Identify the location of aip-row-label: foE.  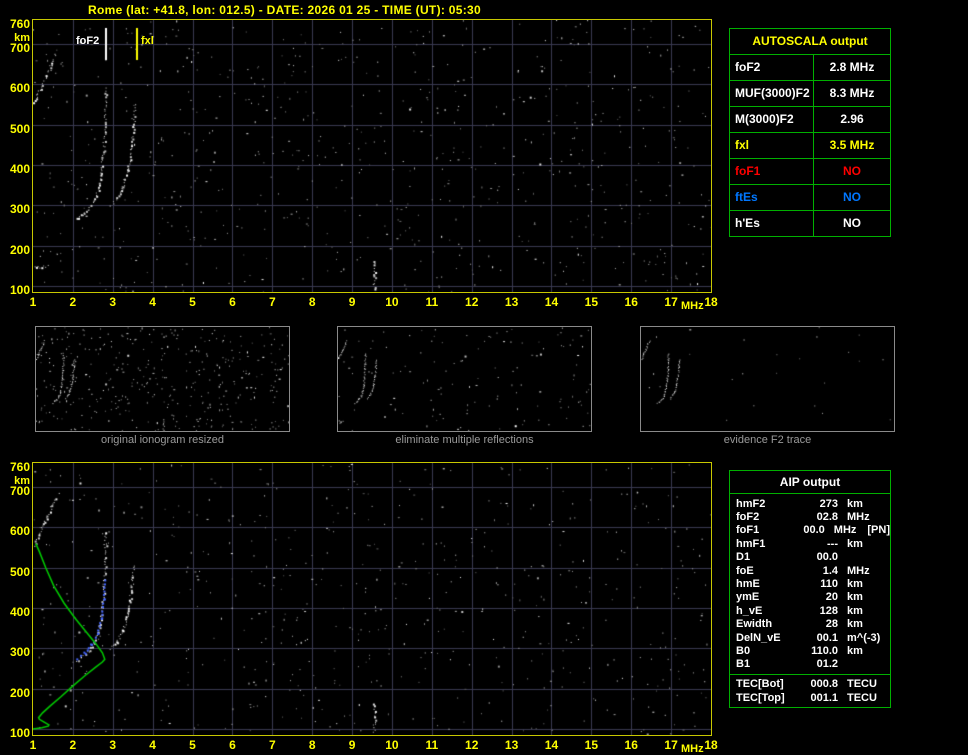
(745, 570).